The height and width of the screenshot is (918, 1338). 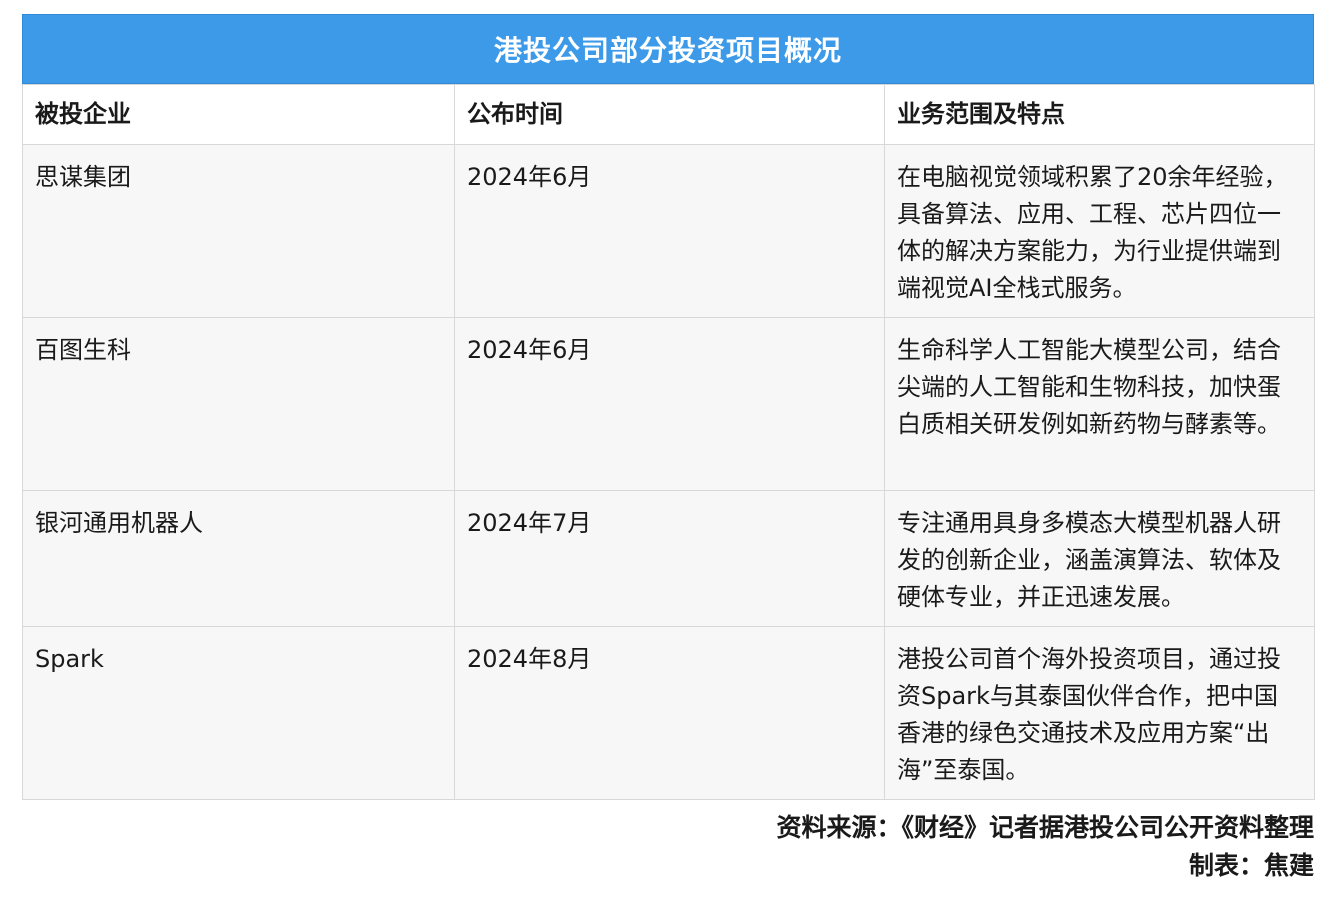 I want to click on table-title: 港投公司部分投资项目概况, so click(x=668, y=49).